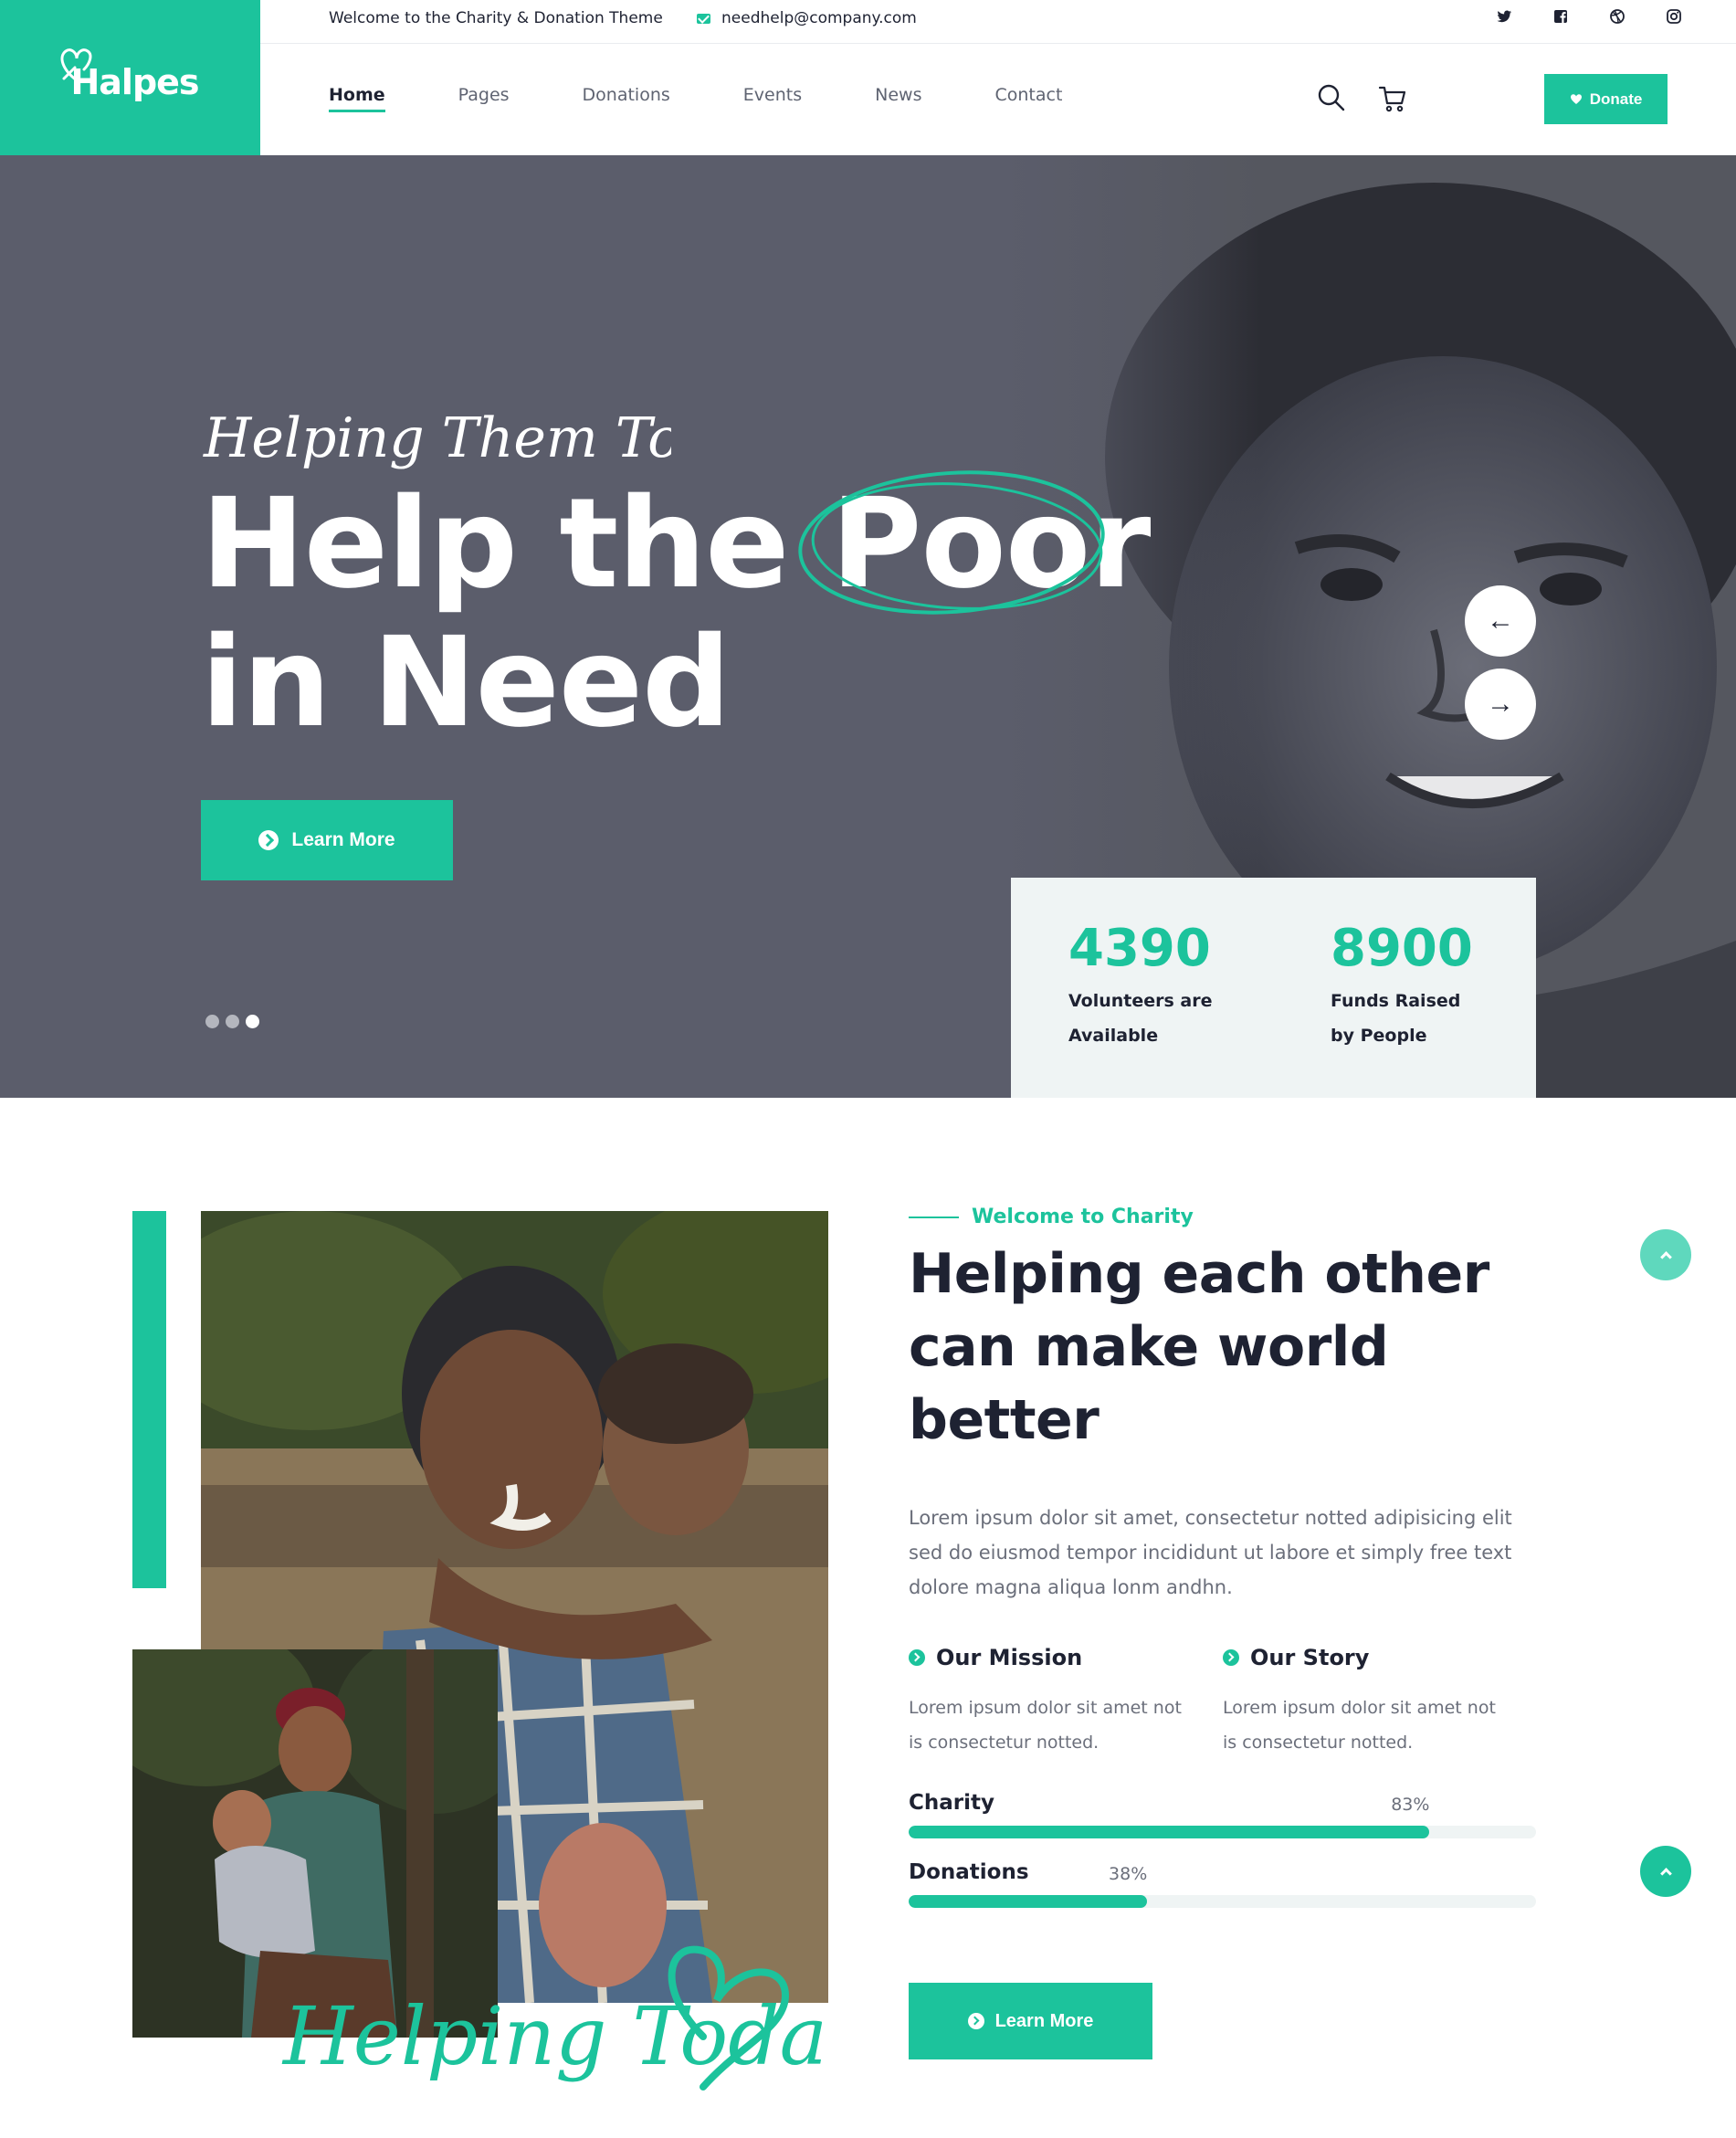 This screenshot has width=1736, height=2138. I want to click on stat-label: Funds Raised by People, so click(1396, 1018).